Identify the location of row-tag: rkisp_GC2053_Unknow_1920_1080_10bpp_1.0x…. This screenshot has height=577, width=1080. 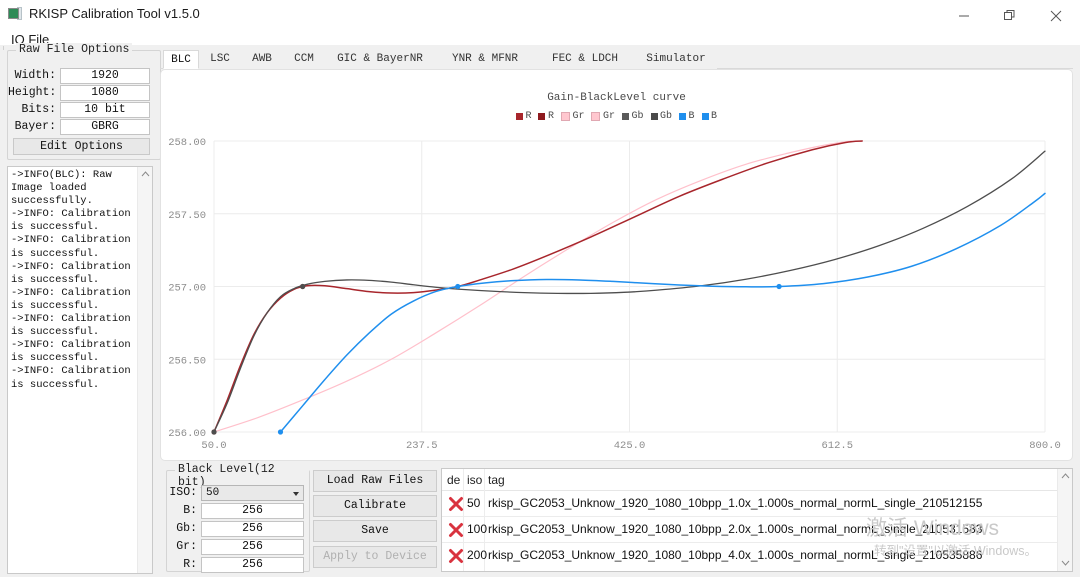
(735, 503).